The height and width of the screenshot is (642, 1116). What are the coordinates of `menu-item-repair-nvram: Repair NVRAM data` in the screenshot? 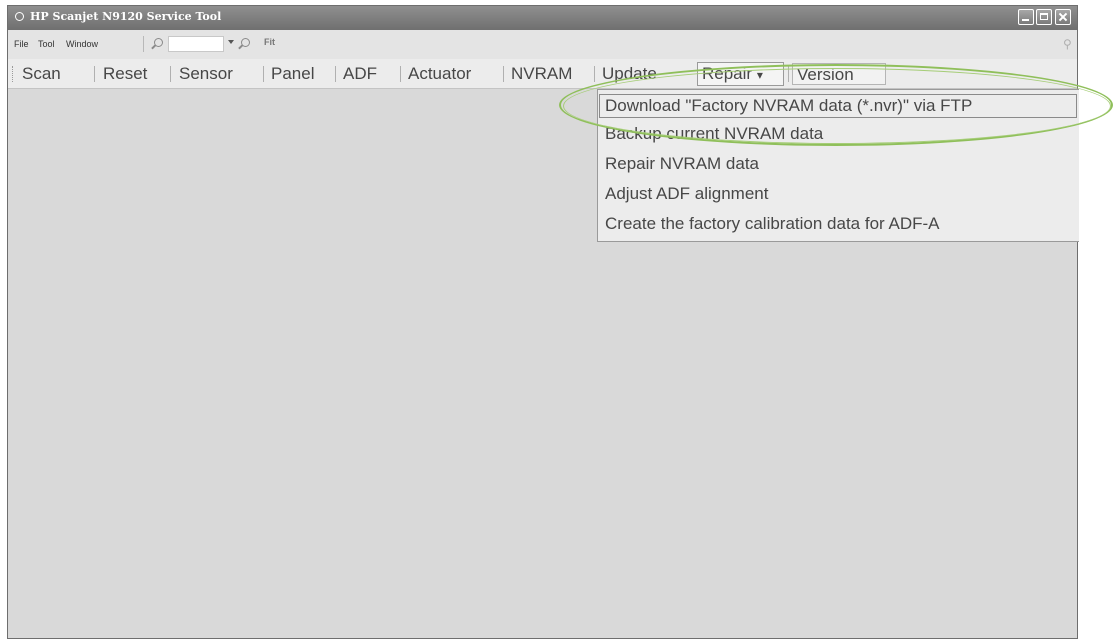 It's located at (682, 164).